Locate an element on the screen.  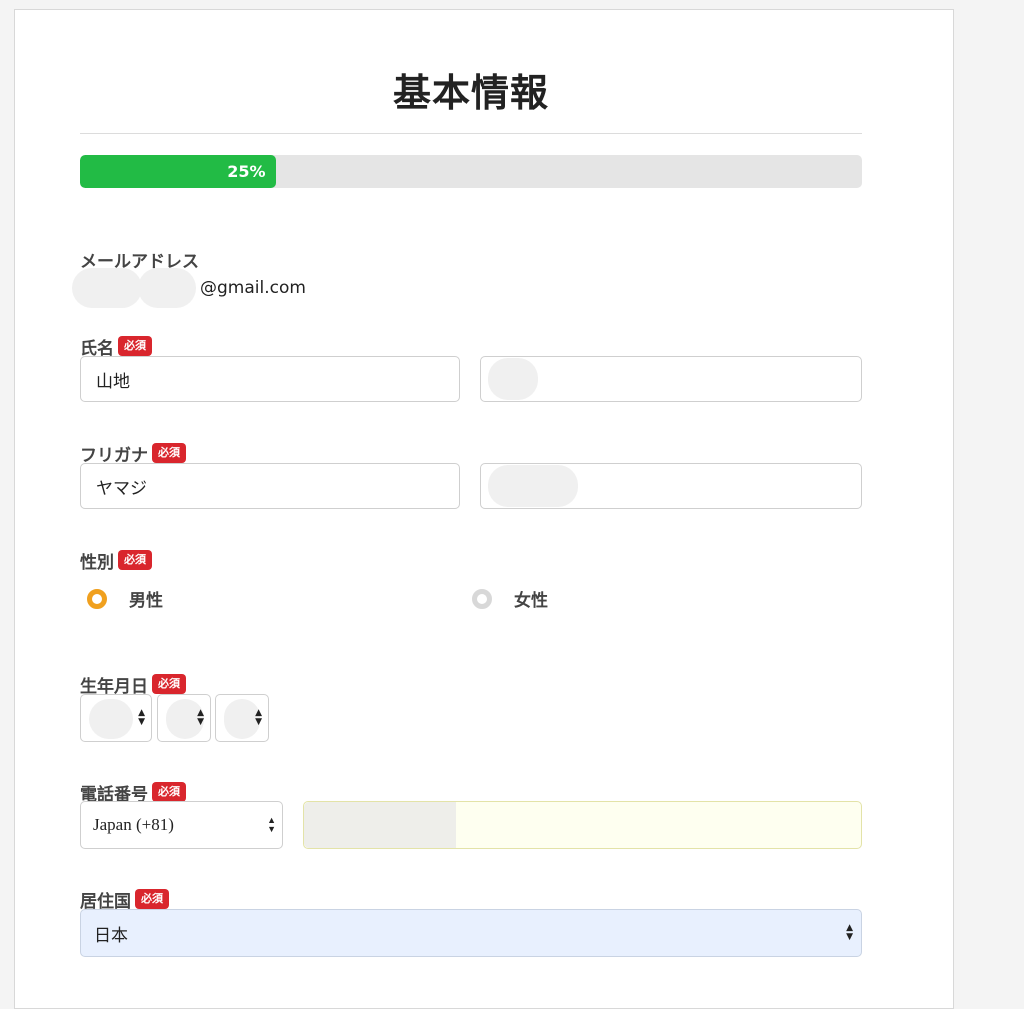
birth-year-select: ▲ ▼ is located at coordinates (116, 718).